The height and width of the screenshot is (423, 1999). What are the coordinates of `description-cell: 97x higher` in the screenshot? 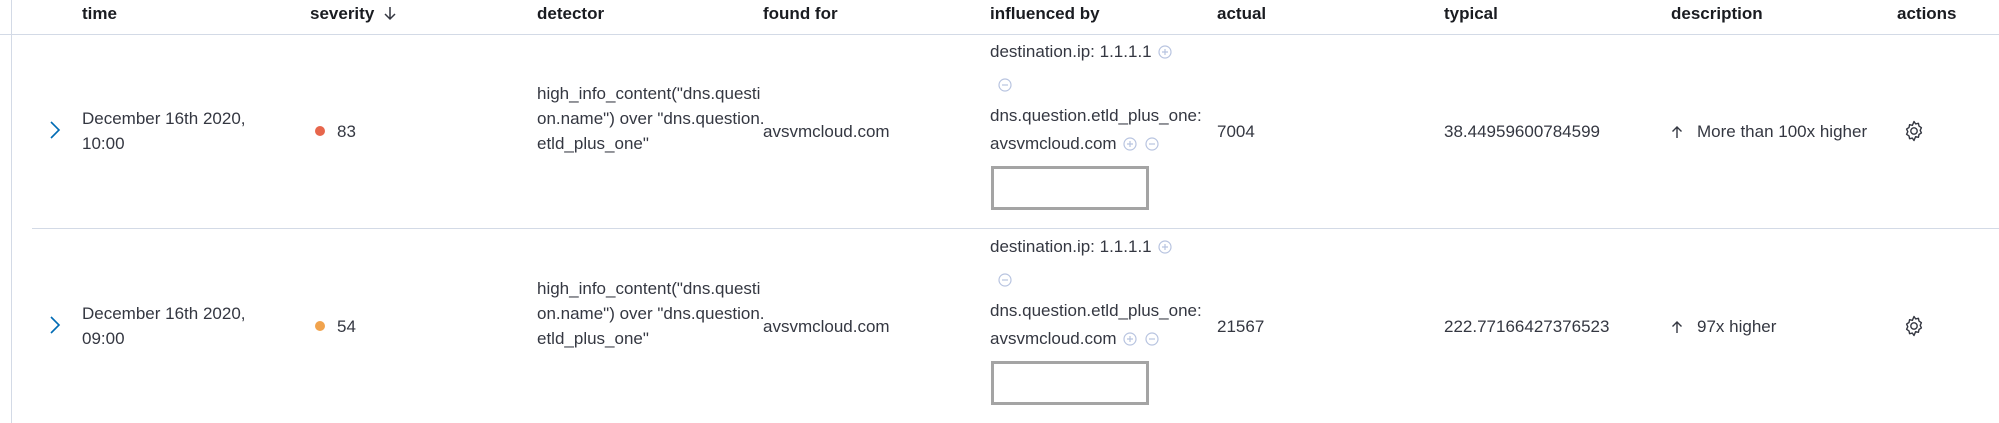 It's located at (1723, 327).